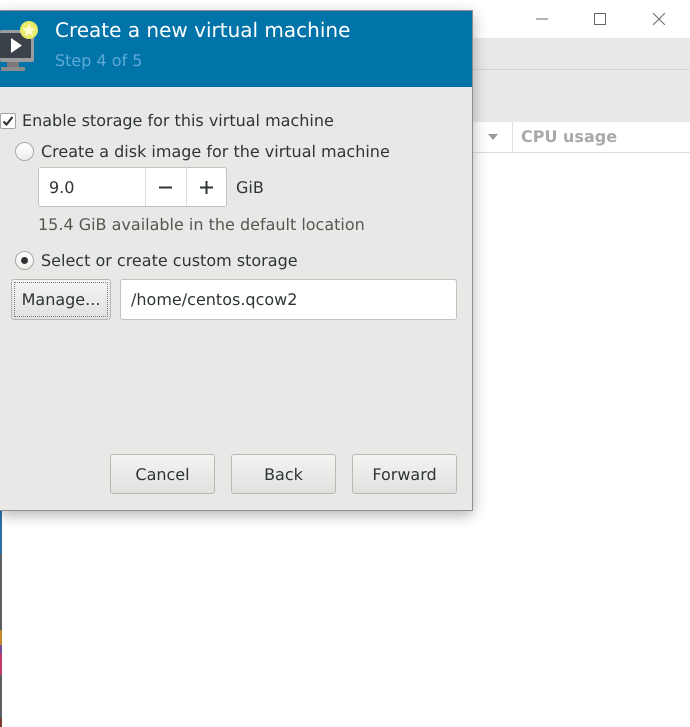 This screenshot has height=727, width=690. Describe the element at coordinates (493, 137) in the screenshot. I see `caret-down-icon` at that location.